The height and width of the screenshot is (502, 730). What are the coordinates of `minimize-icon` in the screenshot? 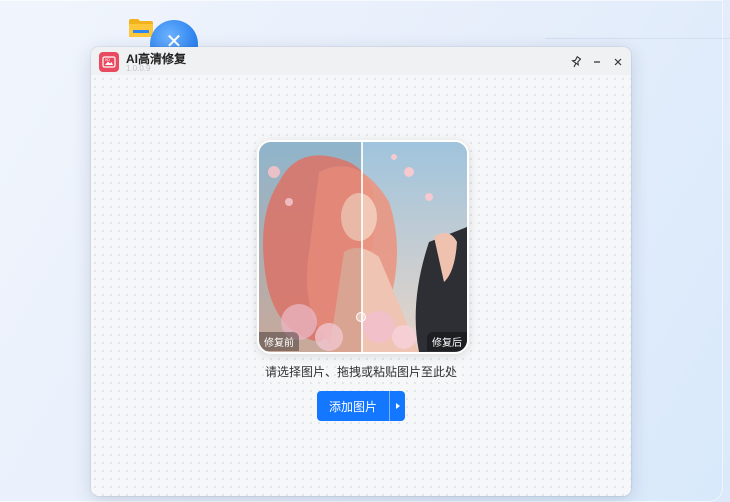 It's located at (597, 62).